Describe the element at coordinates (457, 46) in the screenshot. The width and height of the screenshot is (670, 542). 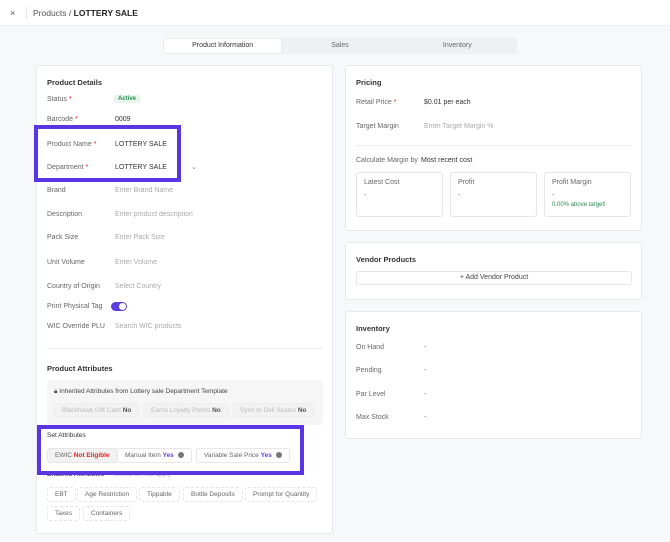
I see `tab-inventory: Inventory` at that location.